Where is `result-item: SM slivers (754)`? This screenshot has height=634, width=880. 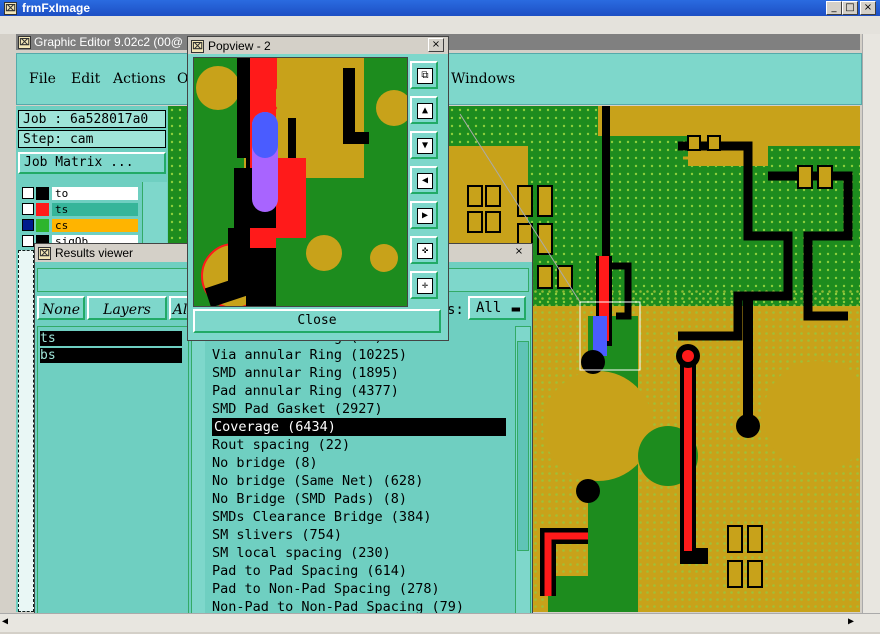 result-item: SM slivers (754) is located at coordinates (277, 535).